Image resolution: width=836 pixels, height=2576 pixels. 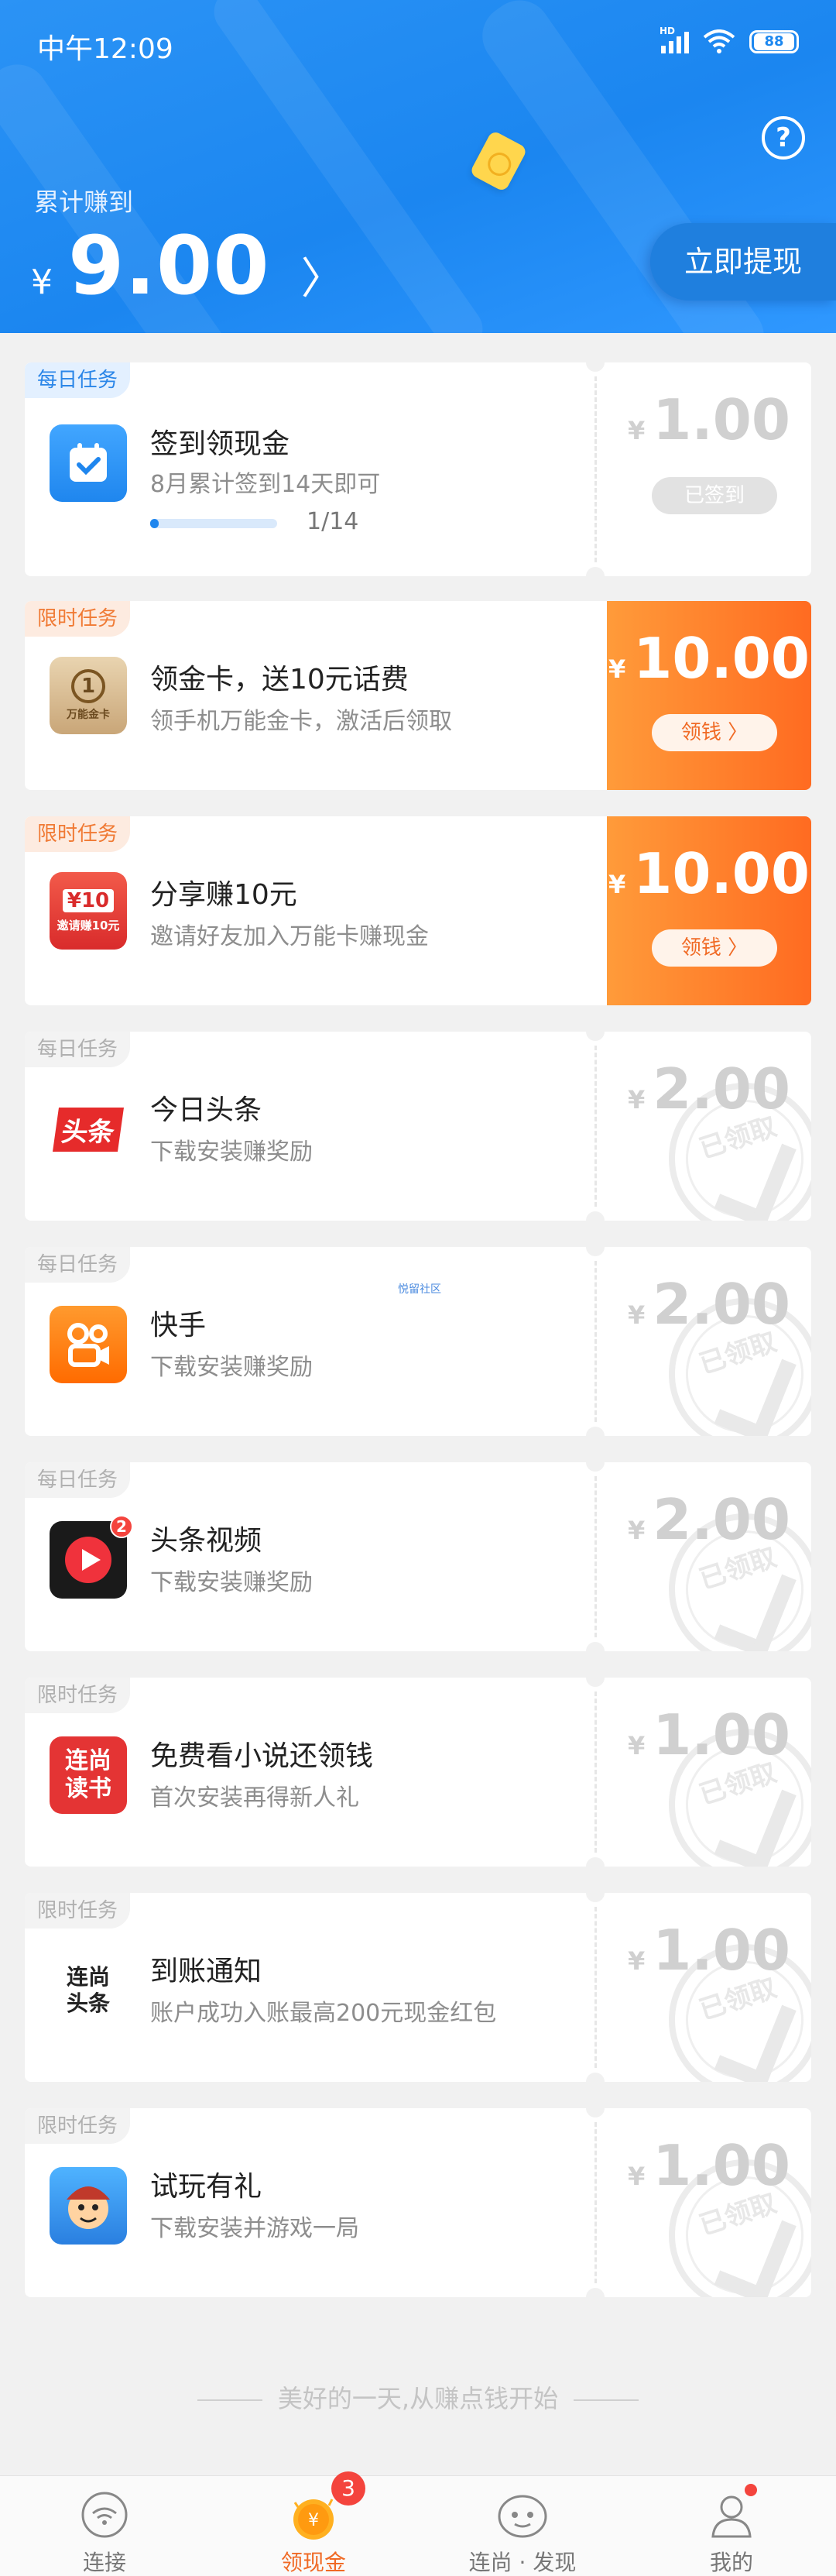 I want to click on icon-label: 万能金卡, so click(x=88, y=715).